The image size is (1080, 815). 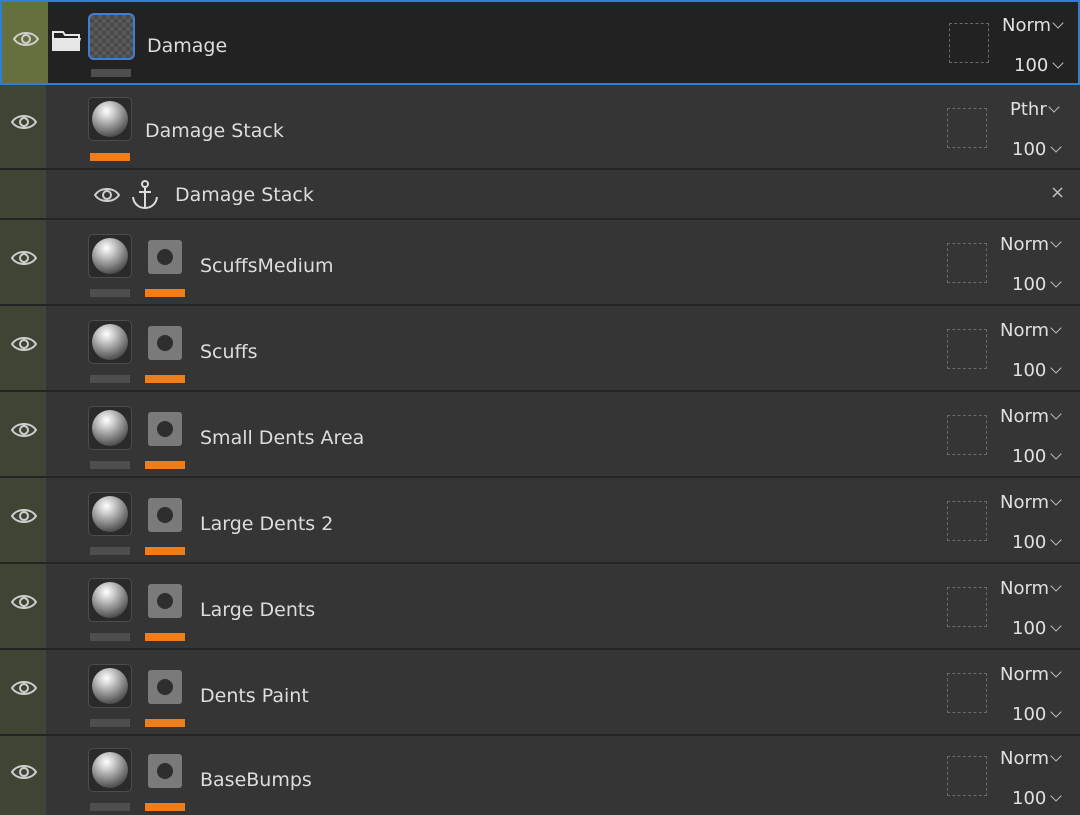 What do you see at coordinates (1057, 192) in the screenshot?
I see `close-icon: ×` at bounding box center [1057, 192].